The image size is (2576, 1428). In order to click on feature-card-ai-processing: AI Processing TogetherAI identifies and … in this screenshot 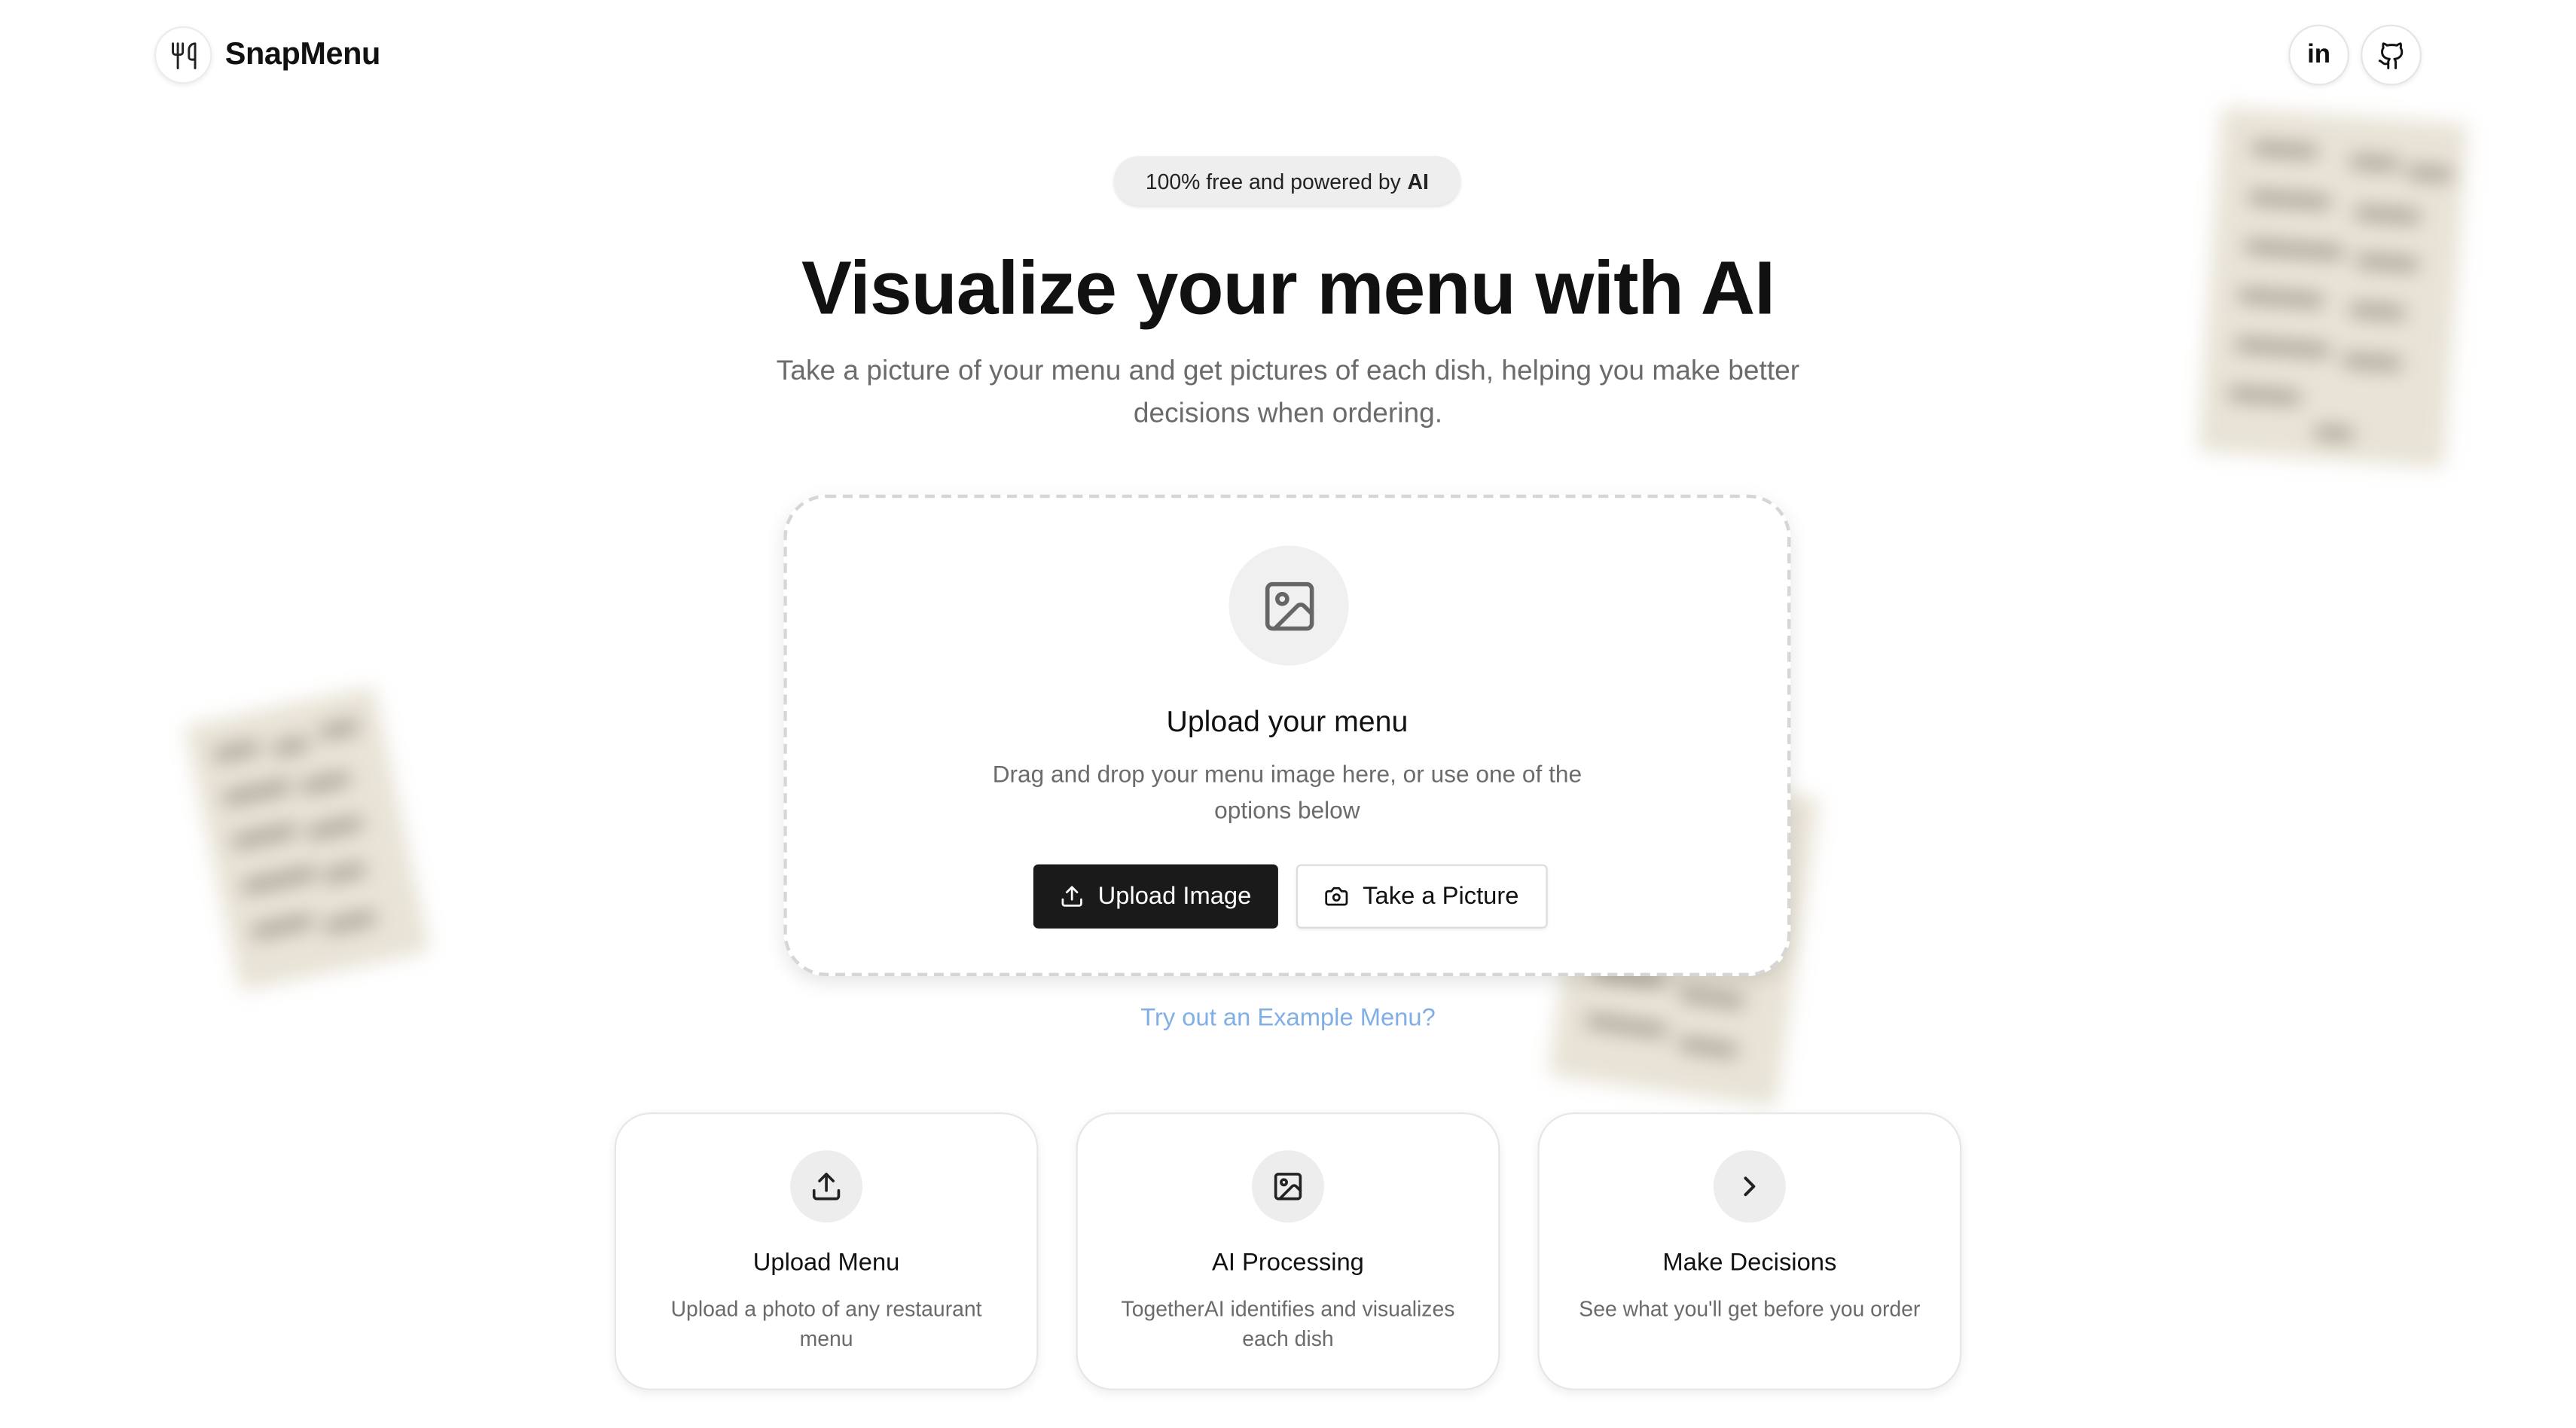, I will do `click(1288, 1251)`.